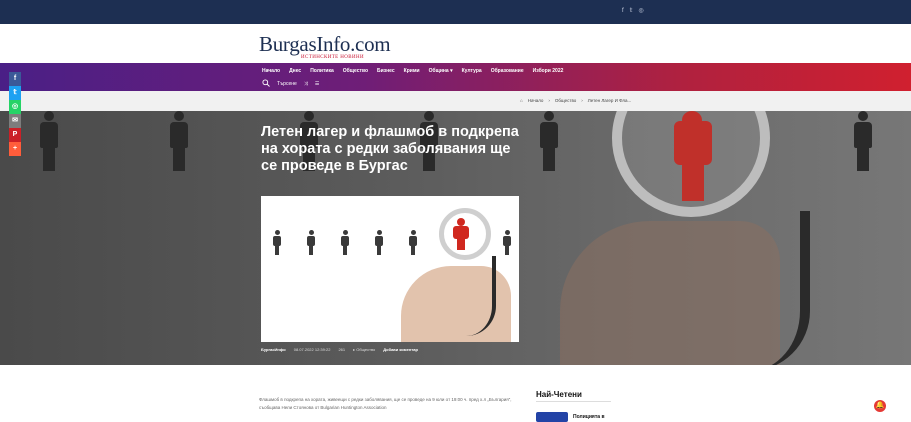  I want to click on article-date: 08.07.2022 12:39:22, so click(312, 349).